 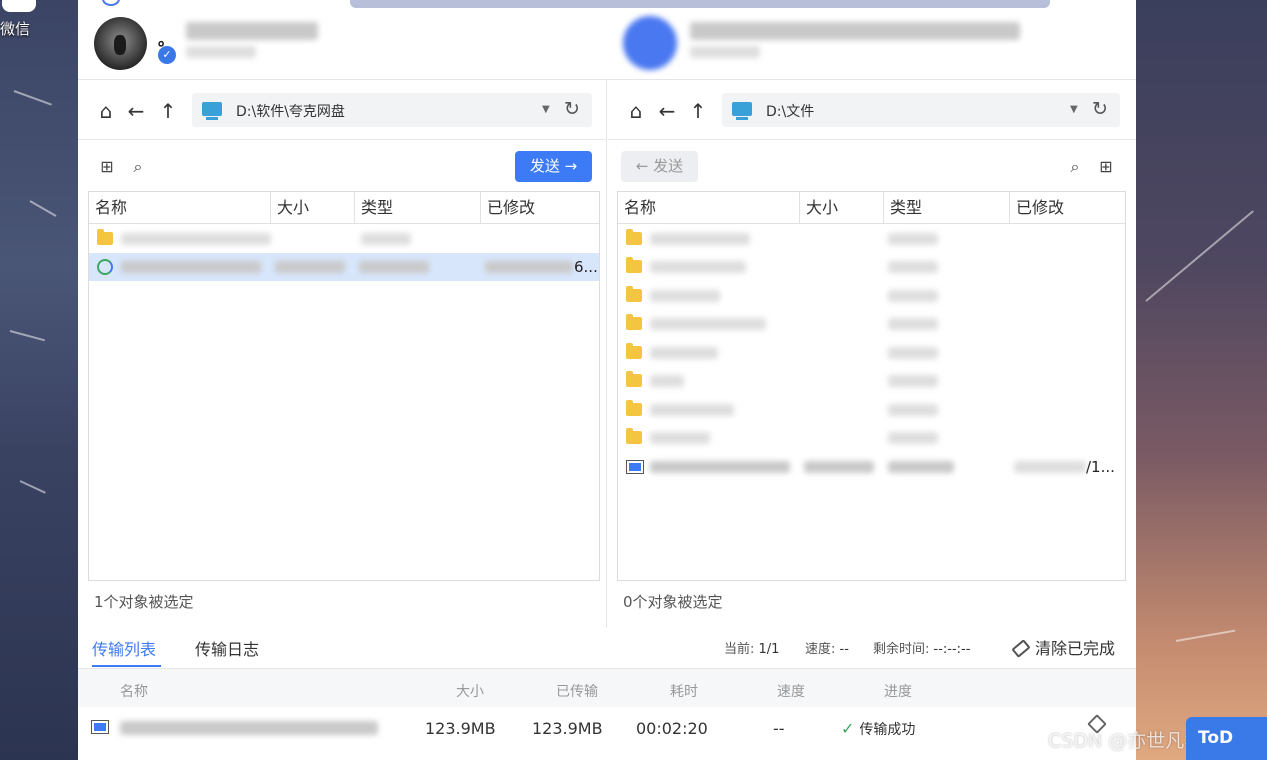 I want to click on transfer-status: 传输成功, so click(x=887, y=730).